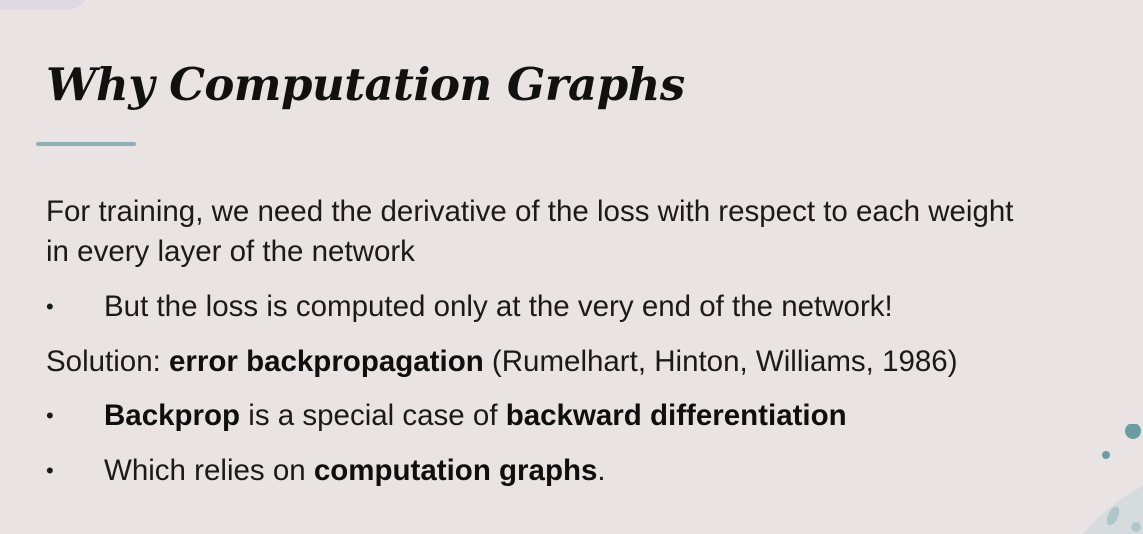 The image size is (1143, 534). I want to click on bullet-term-backward-diff: backward differentiation, so click(676, 415).